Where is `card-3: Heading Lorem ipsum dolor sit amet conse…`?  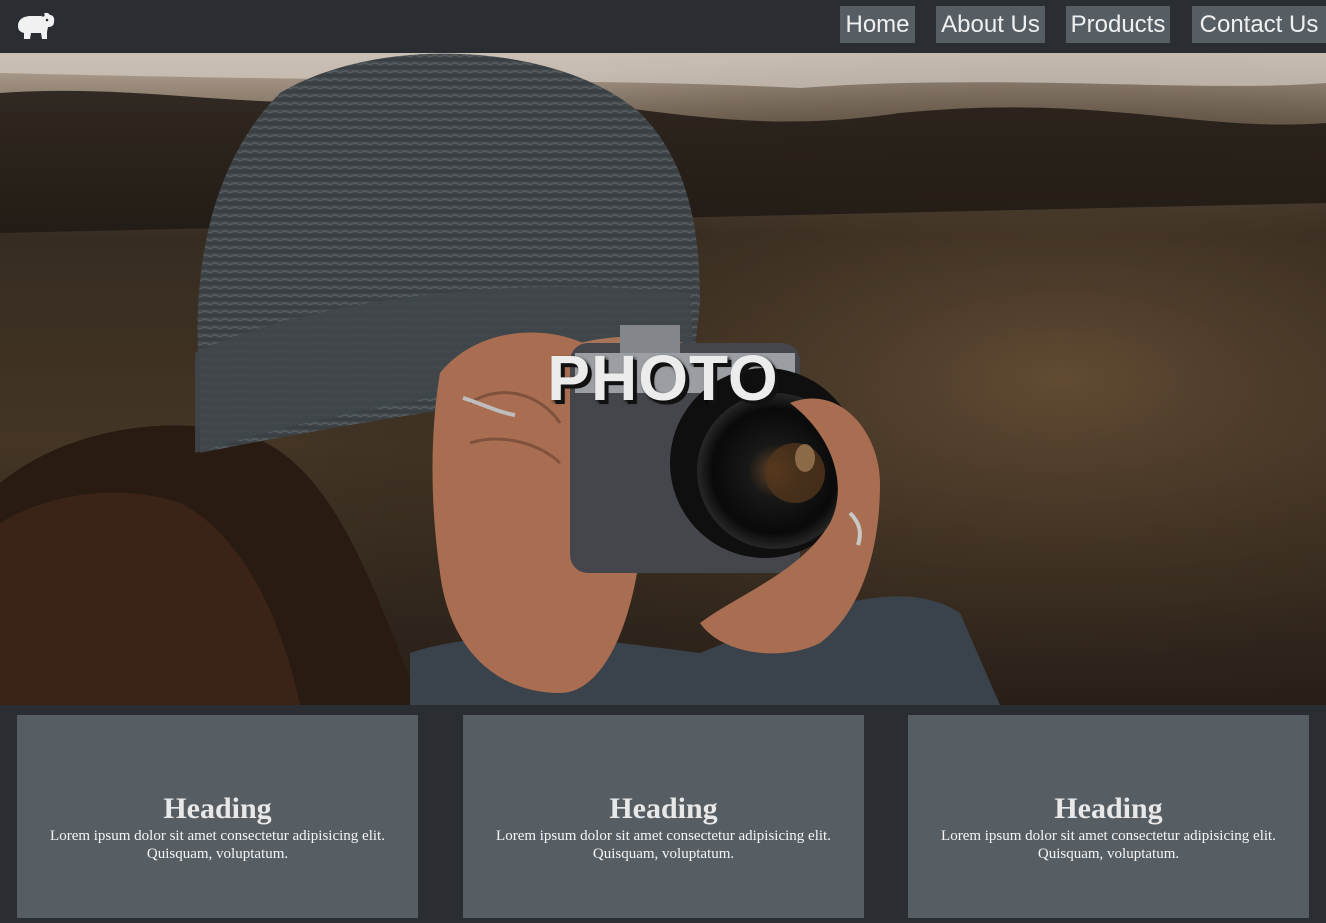 card-3: Heading Lorem ipsum dolor sit amet conse… is located at coordinates (1108, 816).